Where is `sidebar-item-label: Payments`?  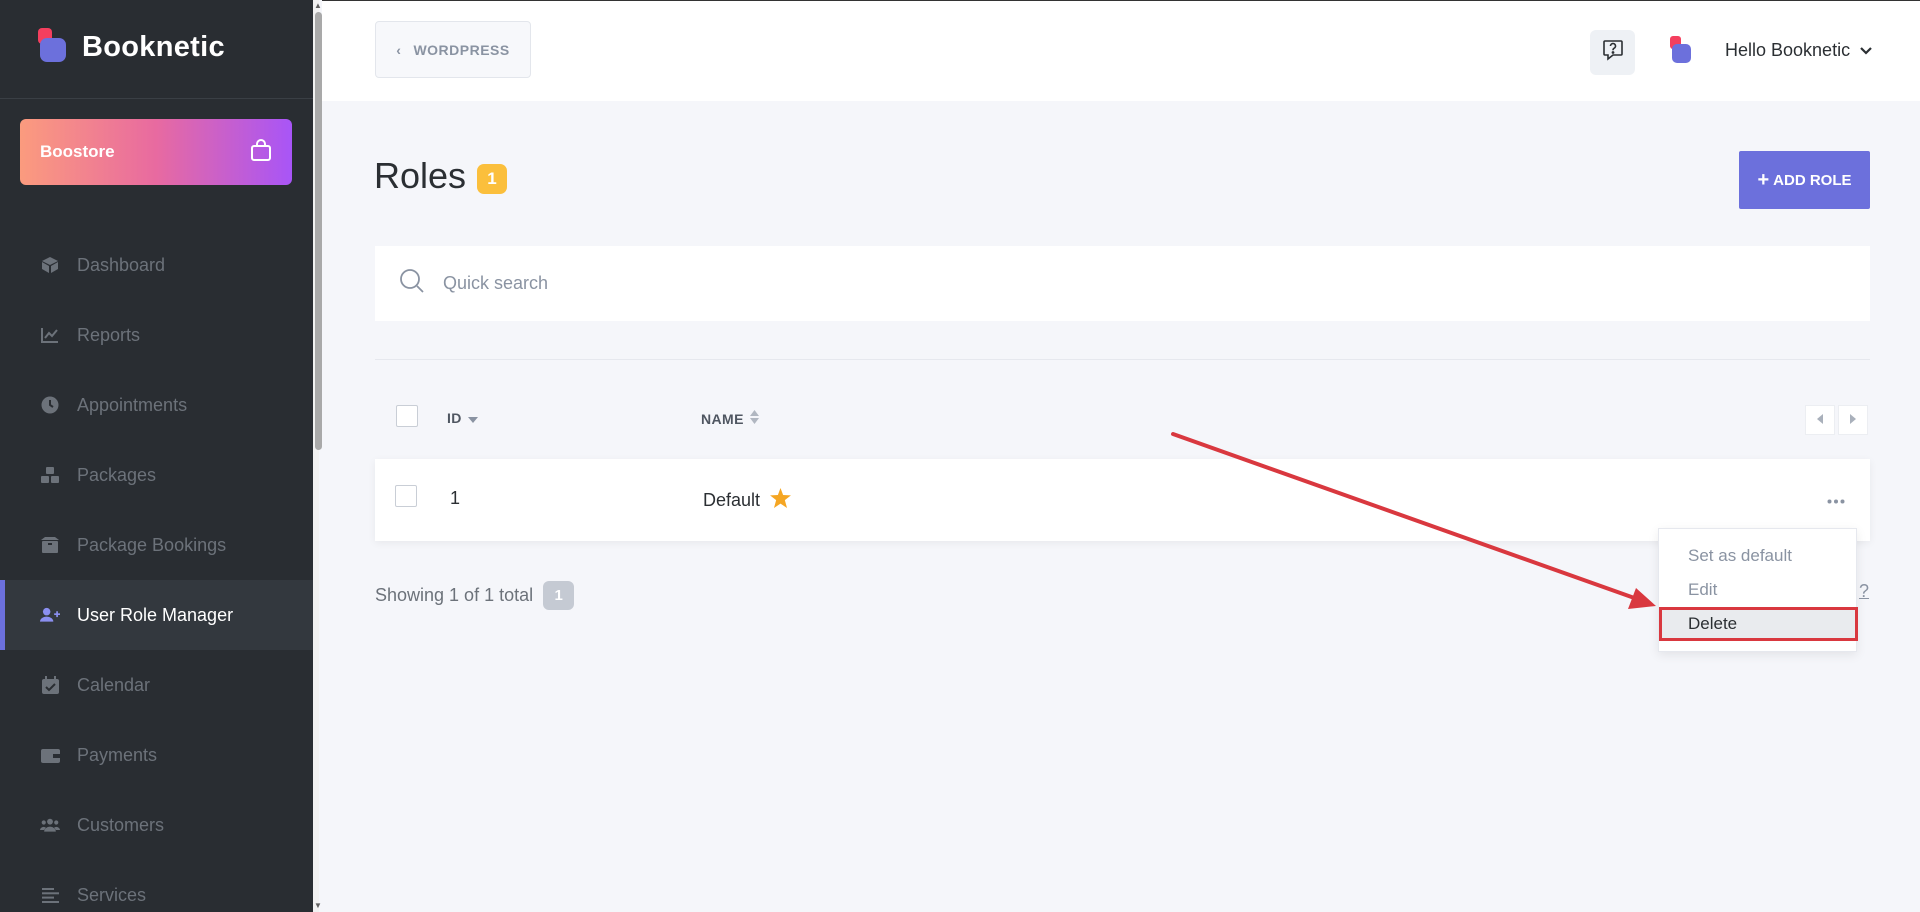 sidebar-item-label: Payments is located at coordinates (117, 754).